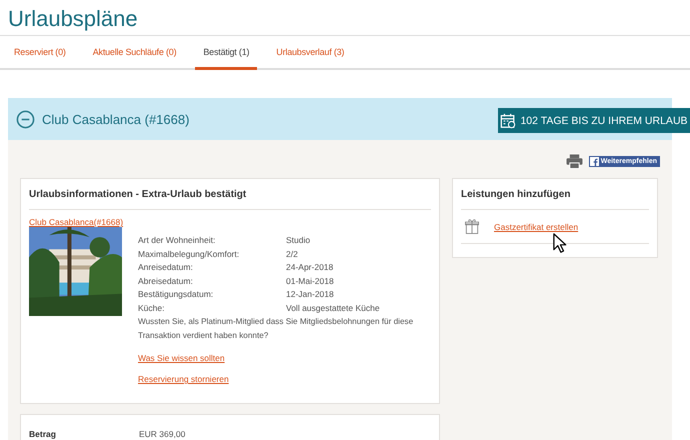 This screenshot has height=440, width=690. Describe the element at coordinates (560, 243) in the screenshot. I see `cursor-icon` at that location.